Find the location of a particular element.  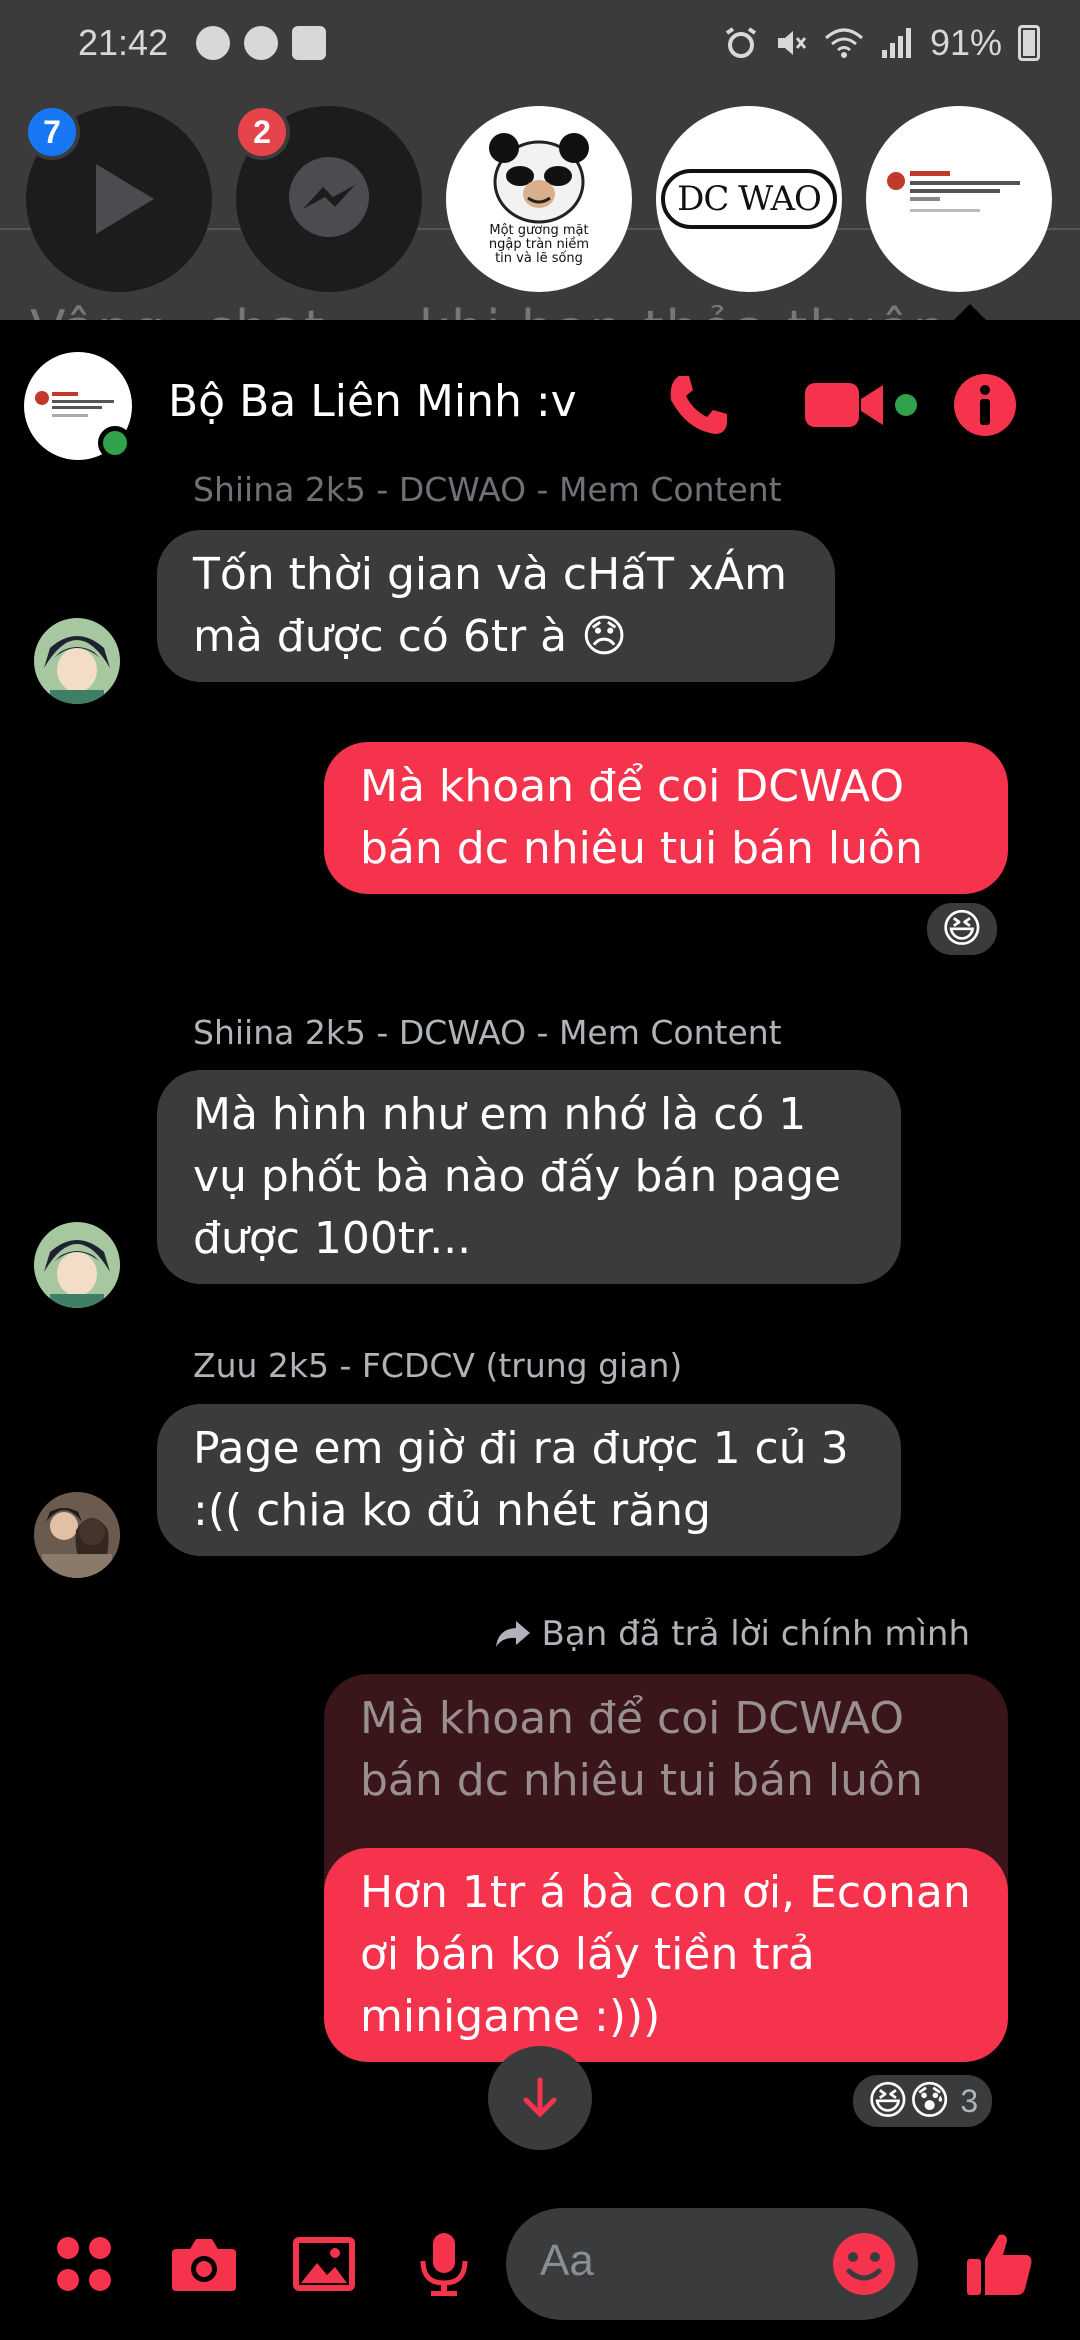

notification-icons is located at coordinates (261, 43).